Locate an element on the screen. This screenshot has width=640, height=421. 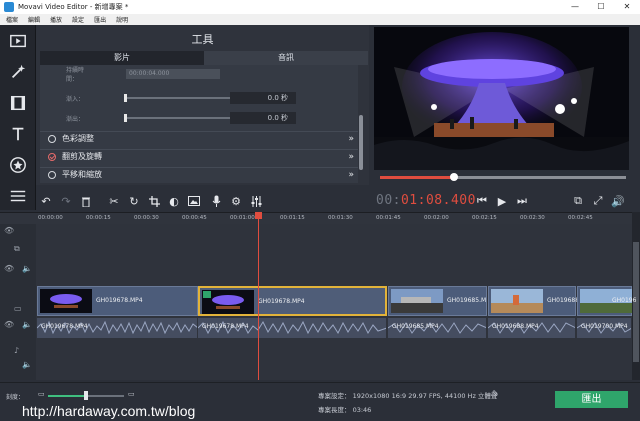
menu-export: 匯出 is located at coordinates (100, 19).